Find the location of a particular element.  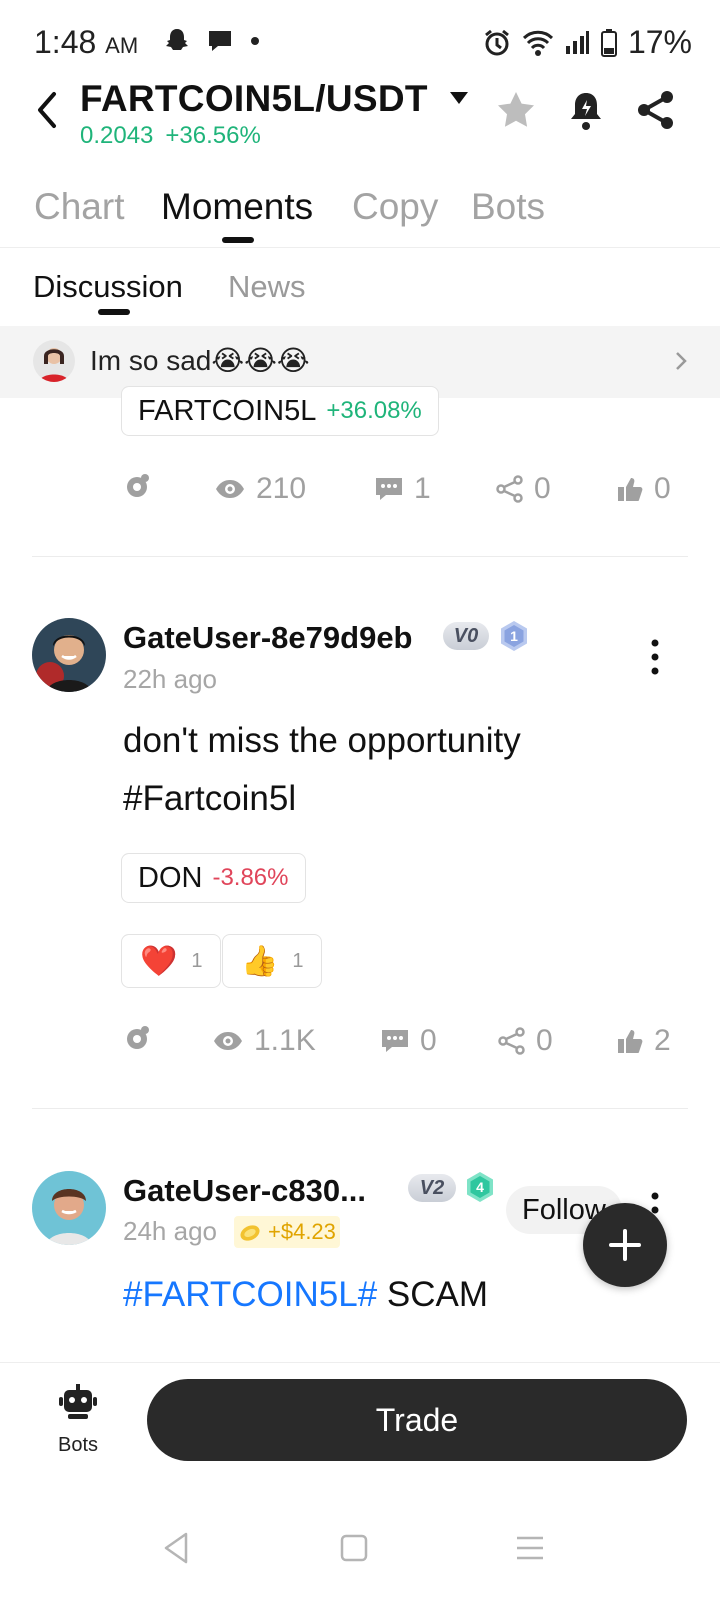

pnl-value: +$4.23 is located at coordinates (302, 1231).